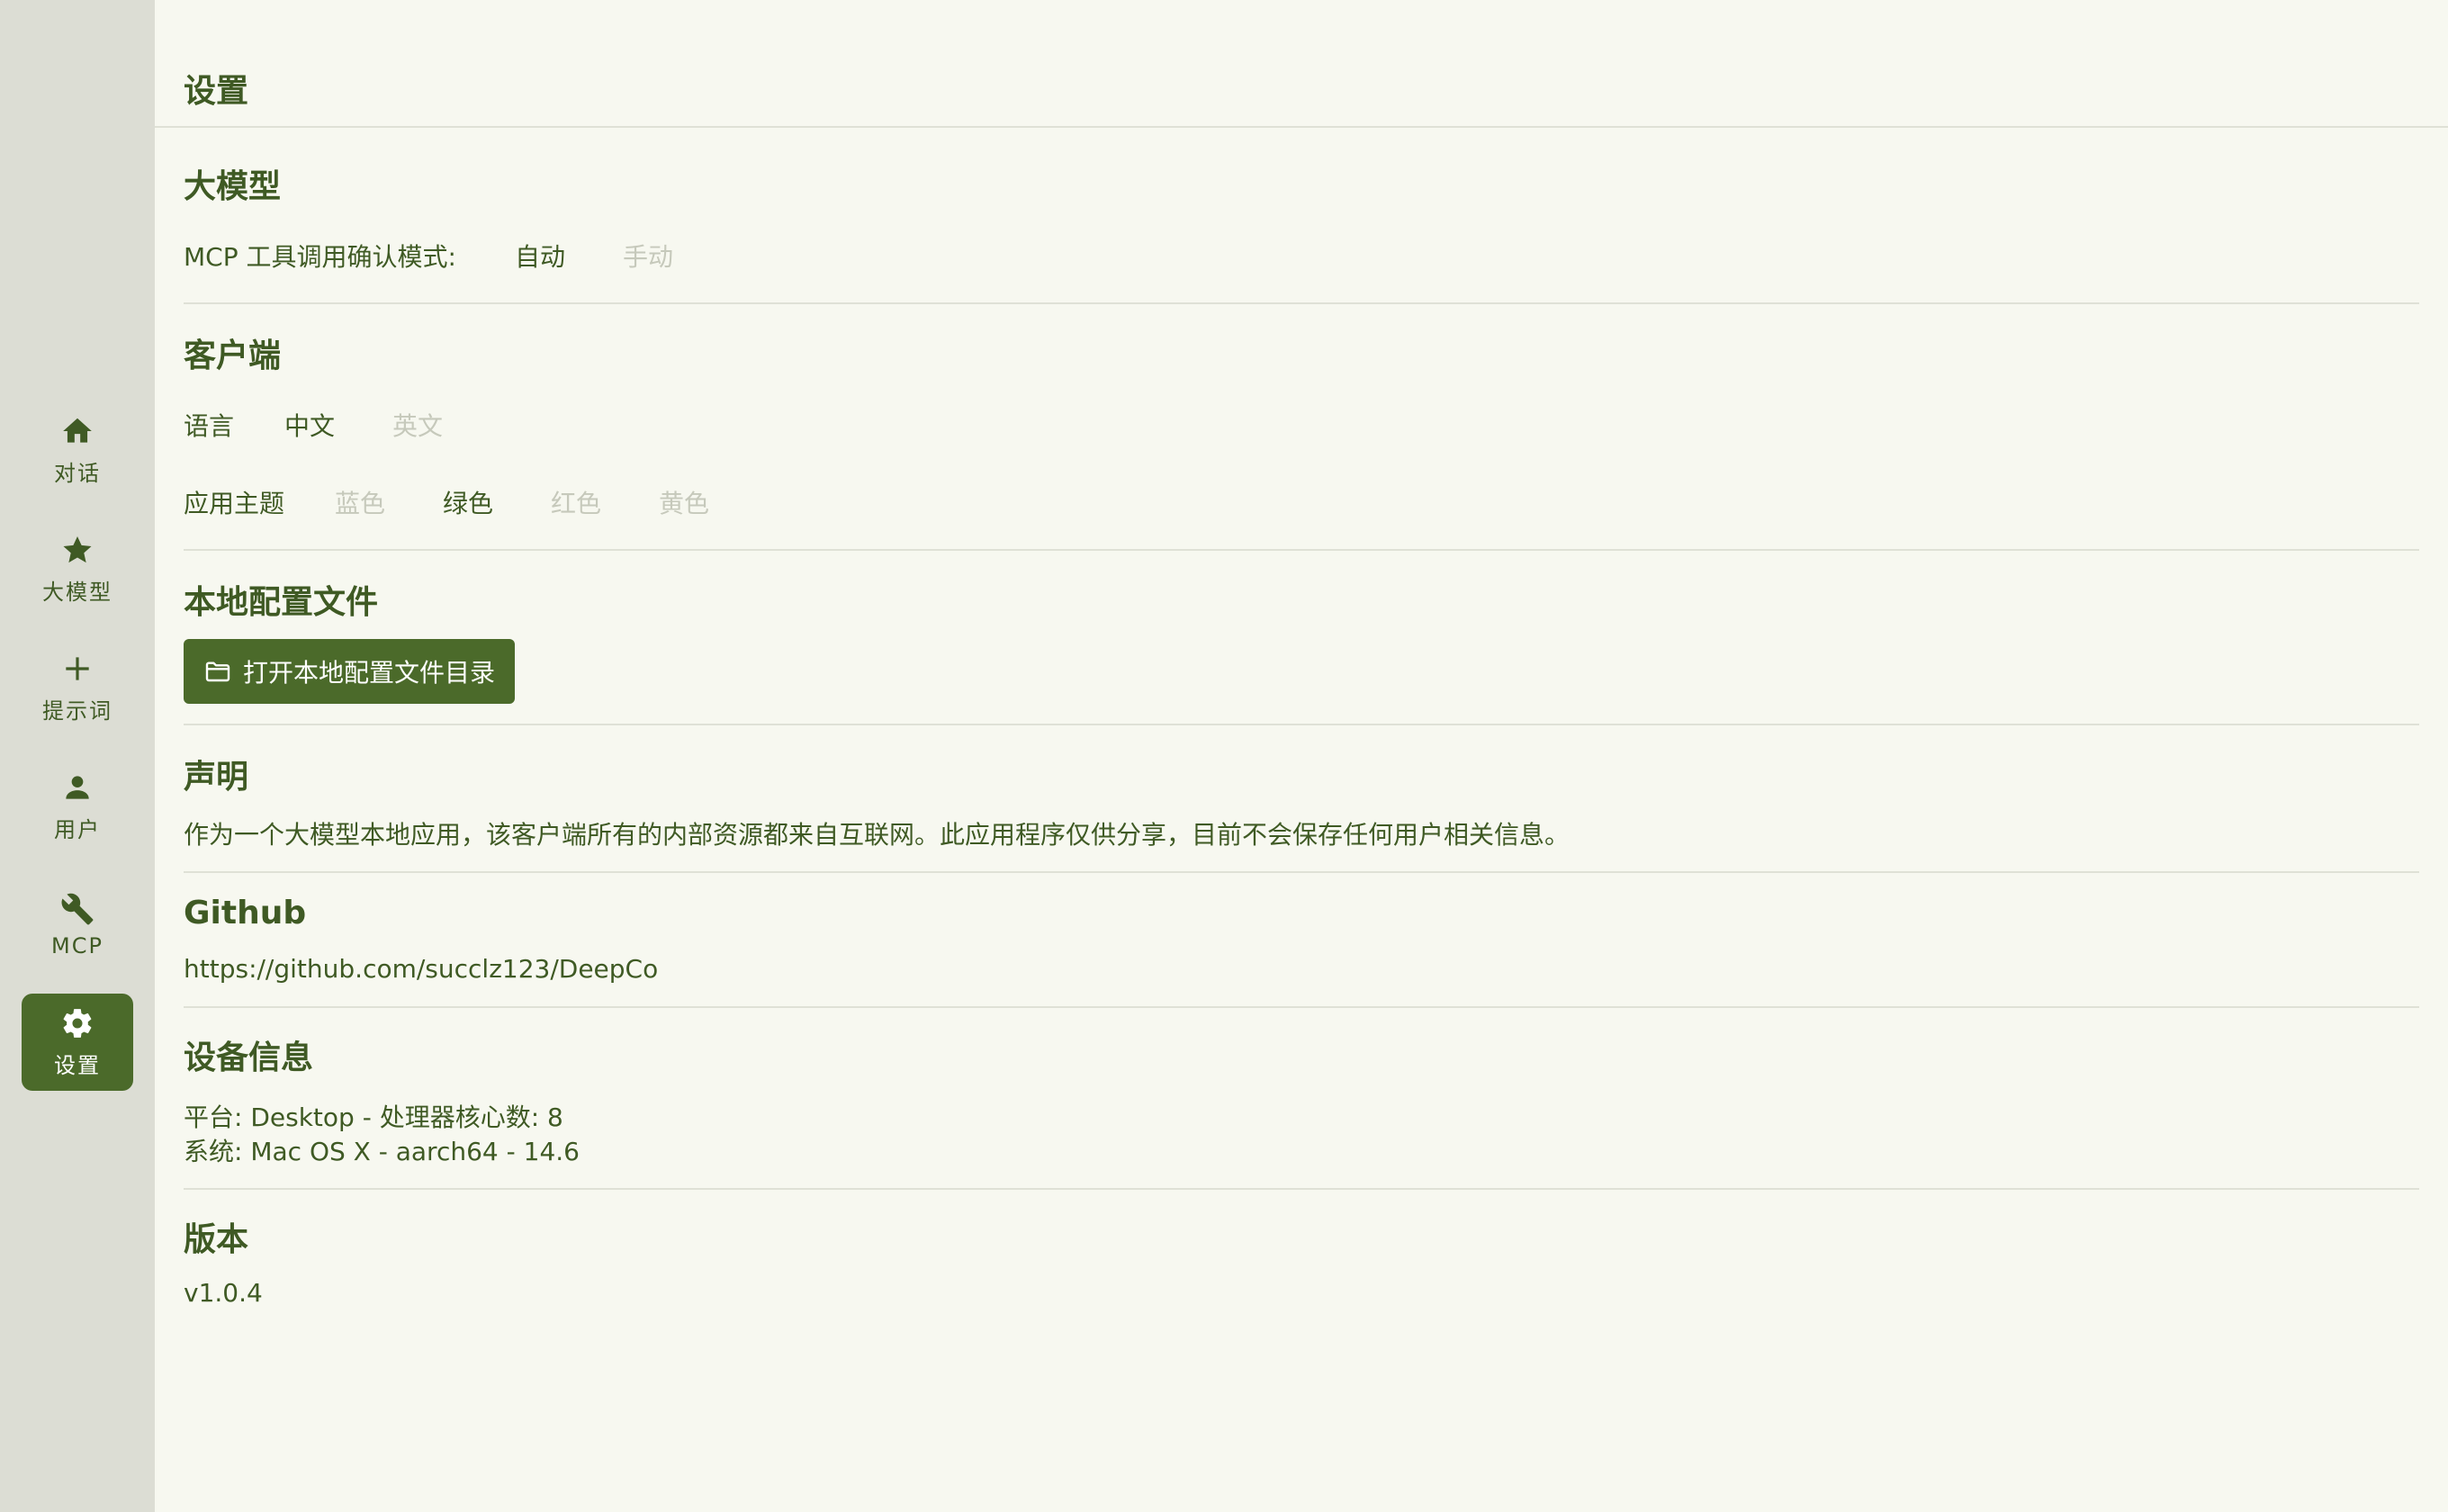 The image size is (2448, 1512). Describe the element at coordinates (77, 829) in the screenshot. I see `sidebar-item-label: 用户` at that location.